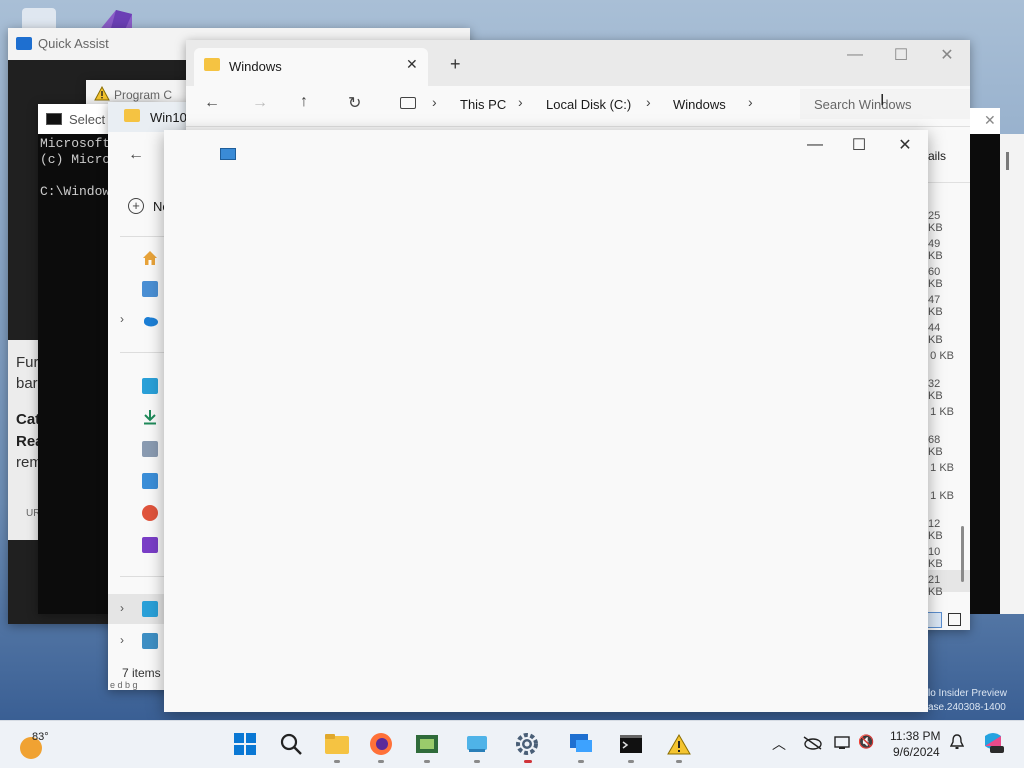 The height and width of the screenshot is (768, 1024). I want to click on close-tab-icon: ✕, so click(412, 64).